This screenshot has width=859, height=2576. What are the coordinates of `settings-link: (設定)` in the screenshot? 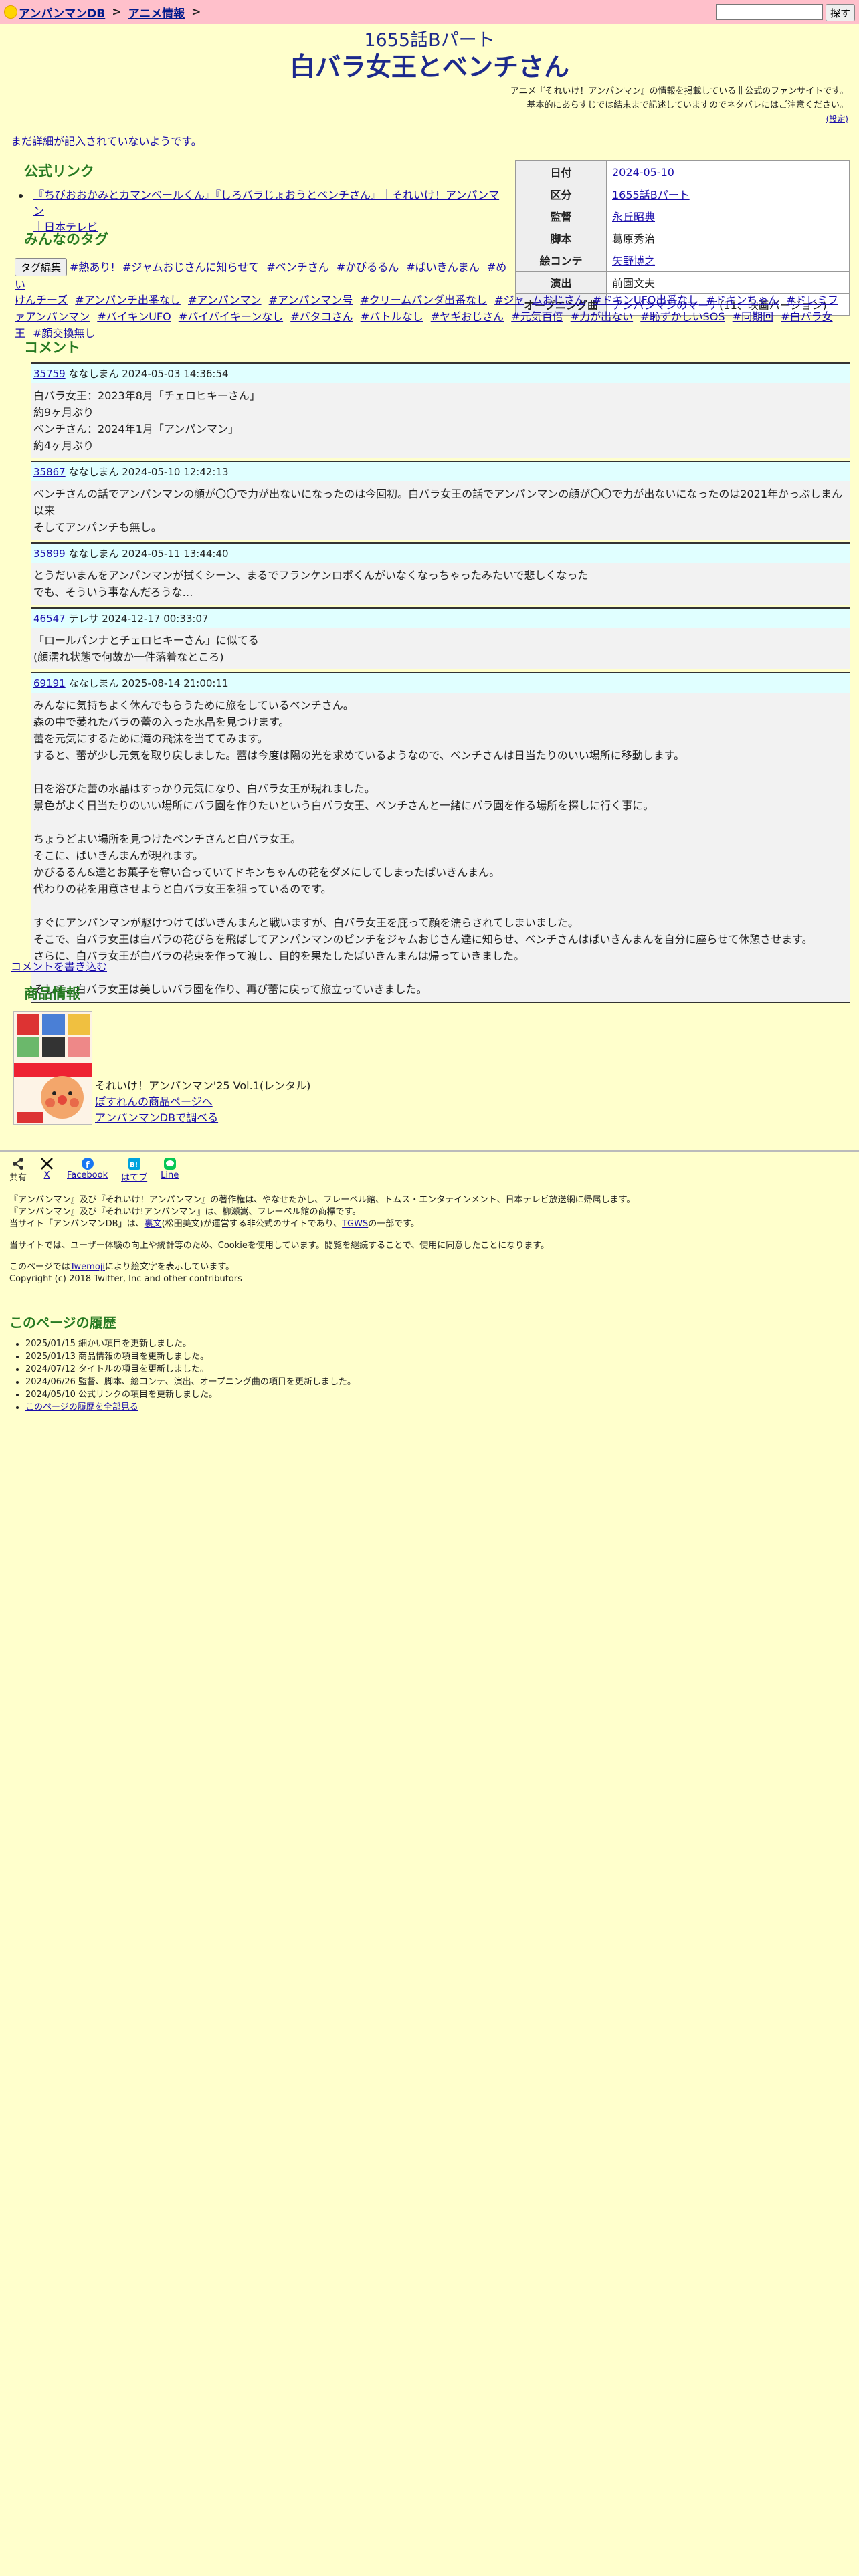 It's located at (837, 119).